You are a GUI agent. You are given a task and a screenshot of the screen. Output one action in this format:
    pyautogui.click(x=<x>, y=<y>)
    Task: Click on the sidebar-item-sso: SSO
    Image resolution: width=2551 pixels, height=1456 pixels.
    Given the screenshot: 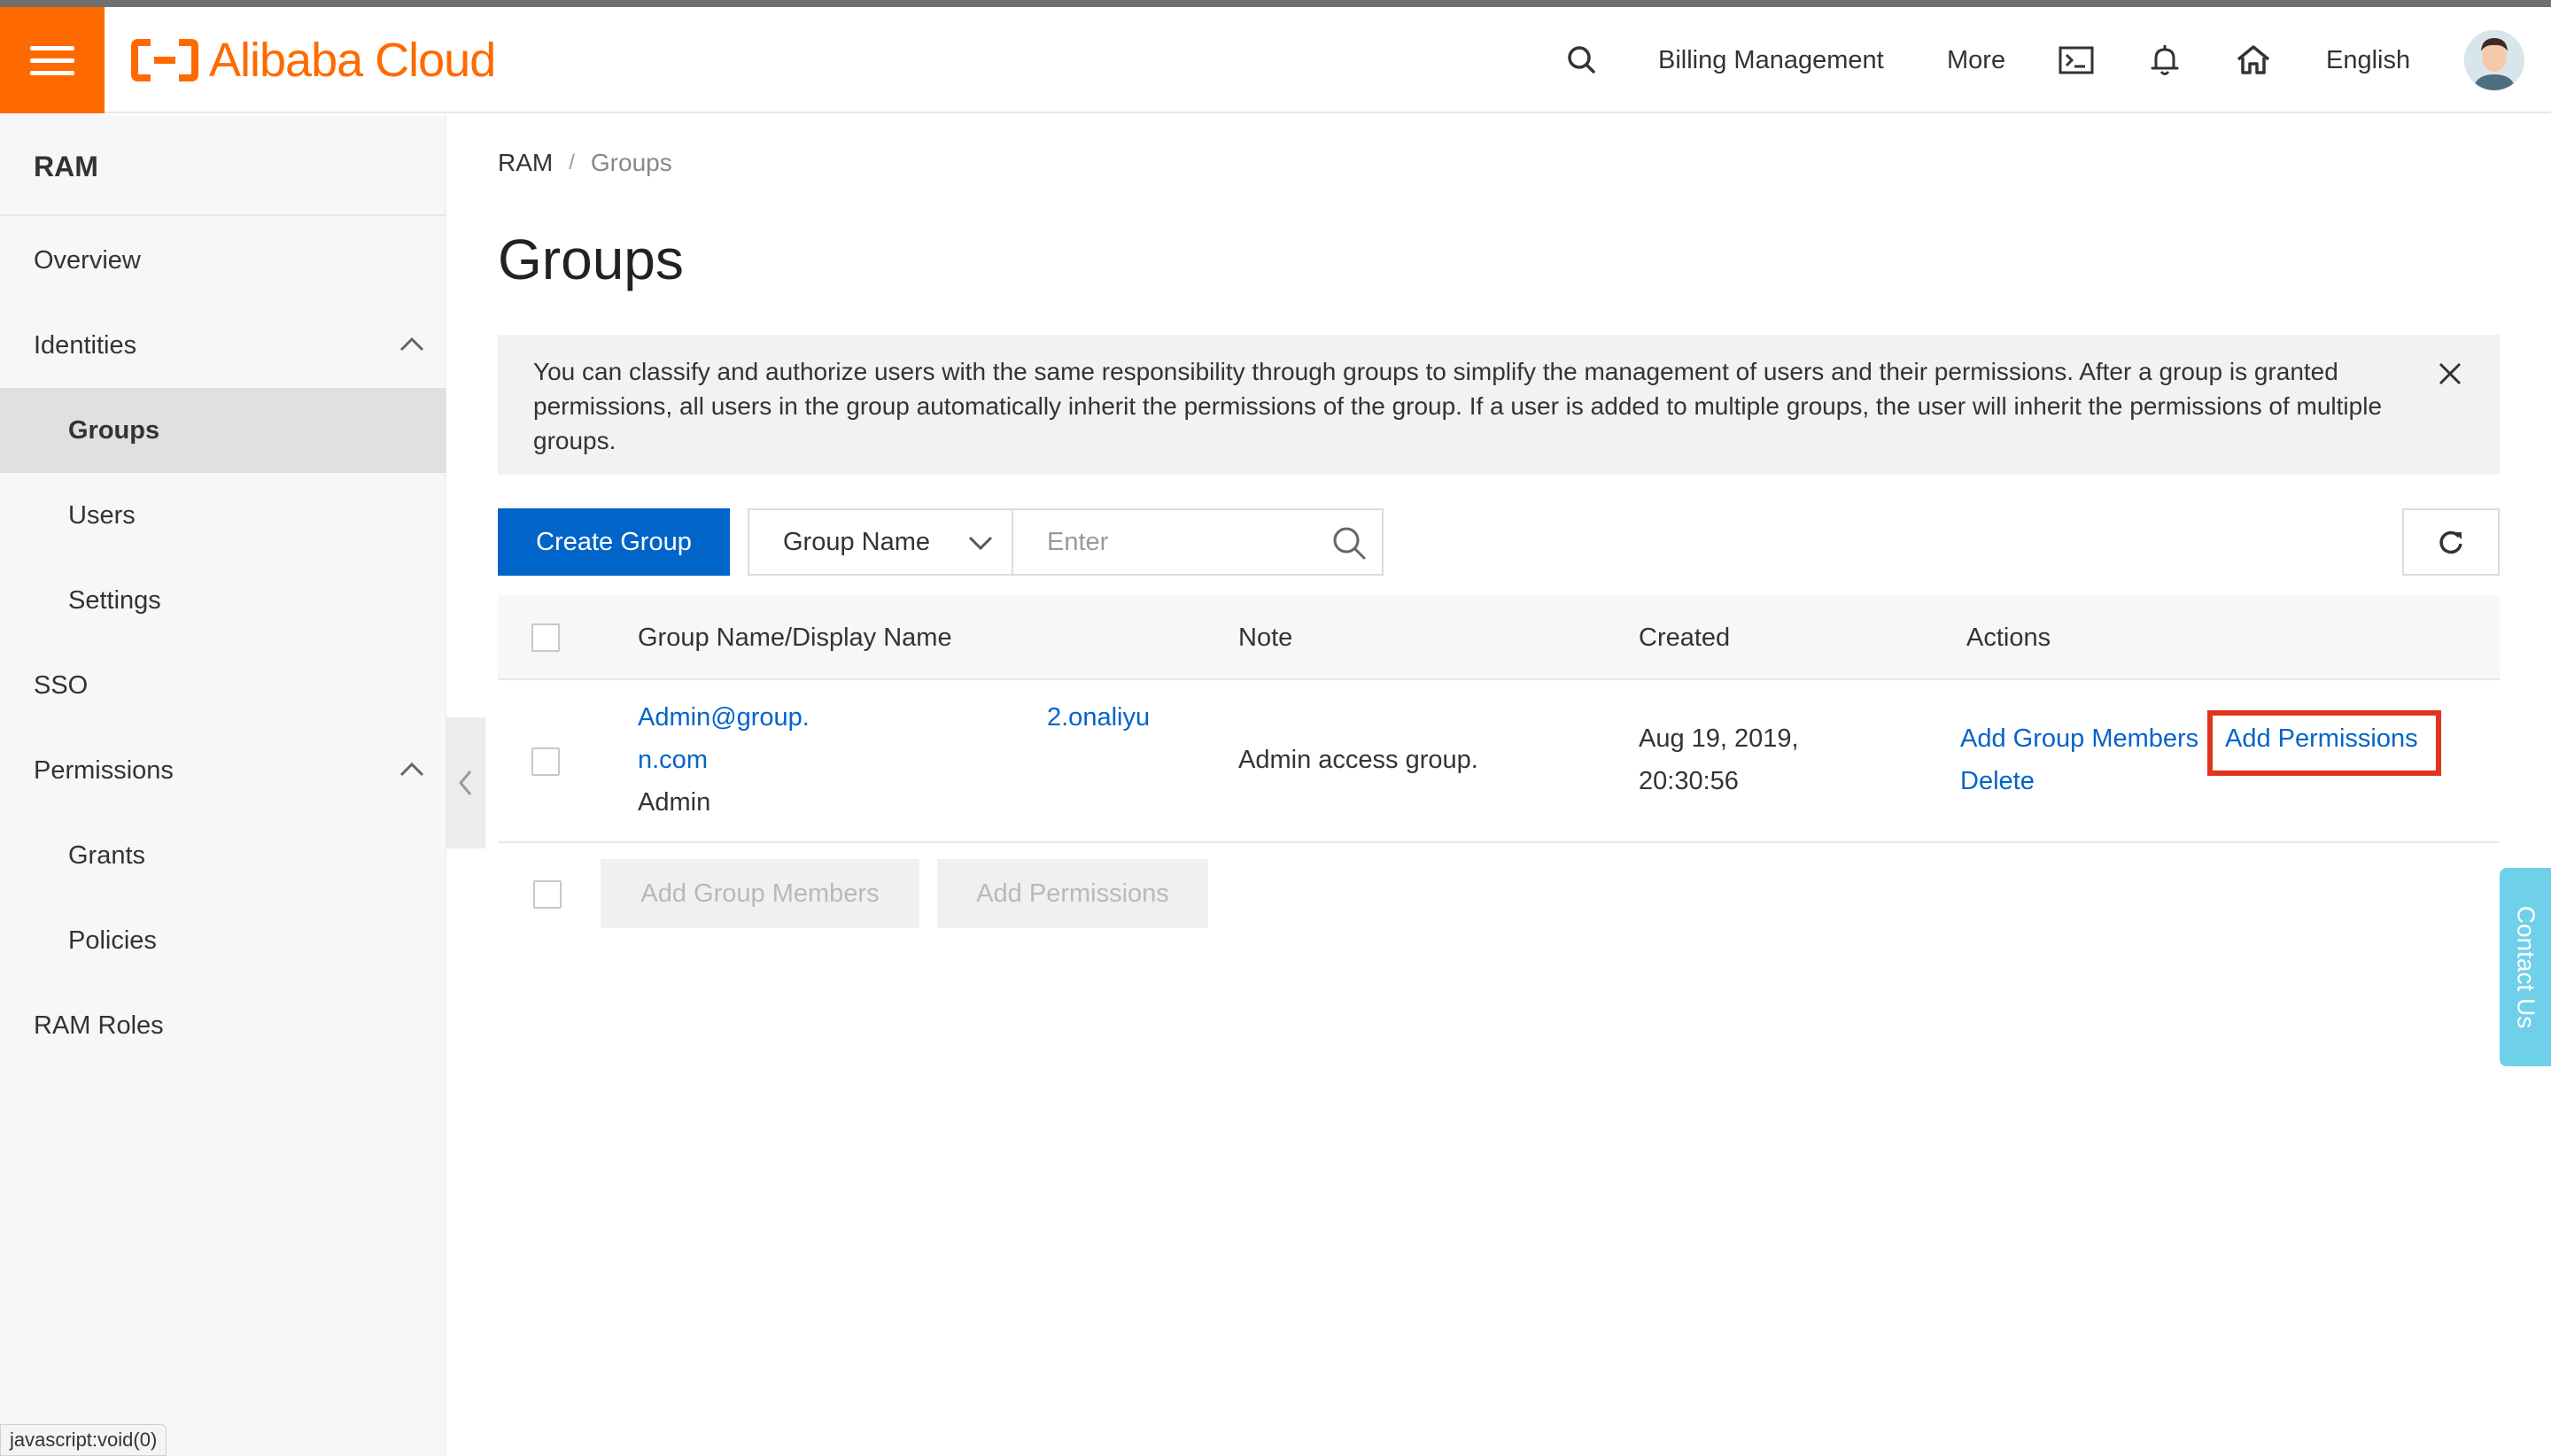 What is the action you would take?
    pyautogui.click(x=223, y=685)
    